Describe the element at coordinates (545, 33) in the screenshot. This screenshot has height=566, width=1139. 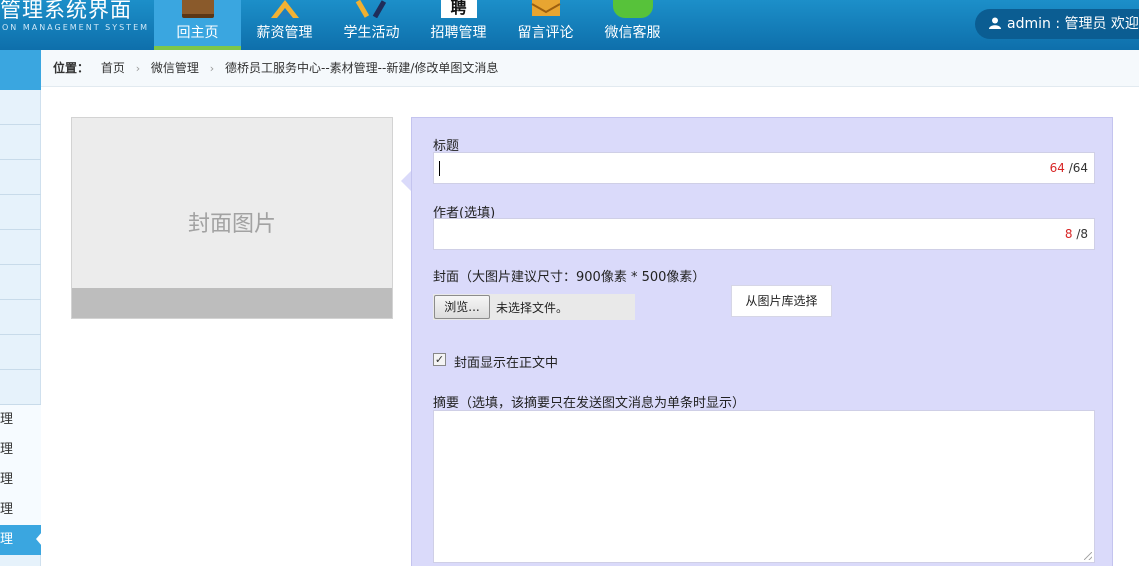
I see `nav-messages-label: 留言评论` at that location.